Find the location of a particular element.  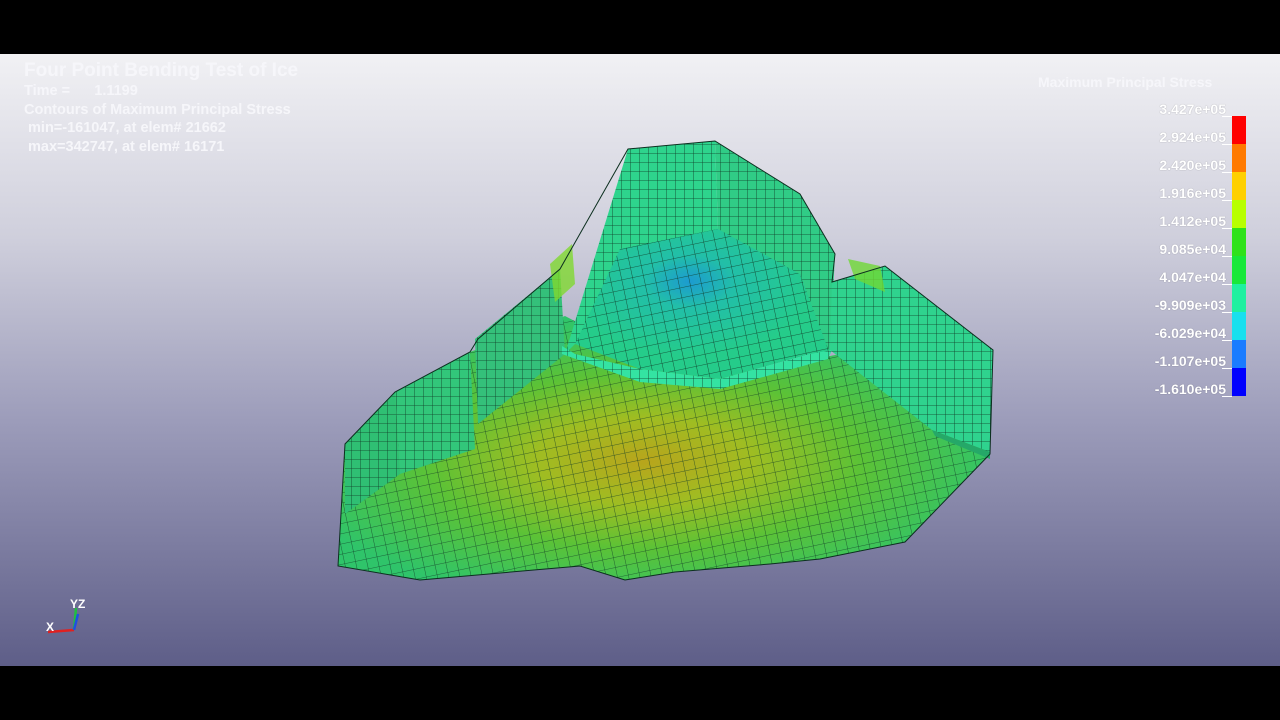

legend-title: Maximum Principal Stress is located at coordinates (1125, 82).